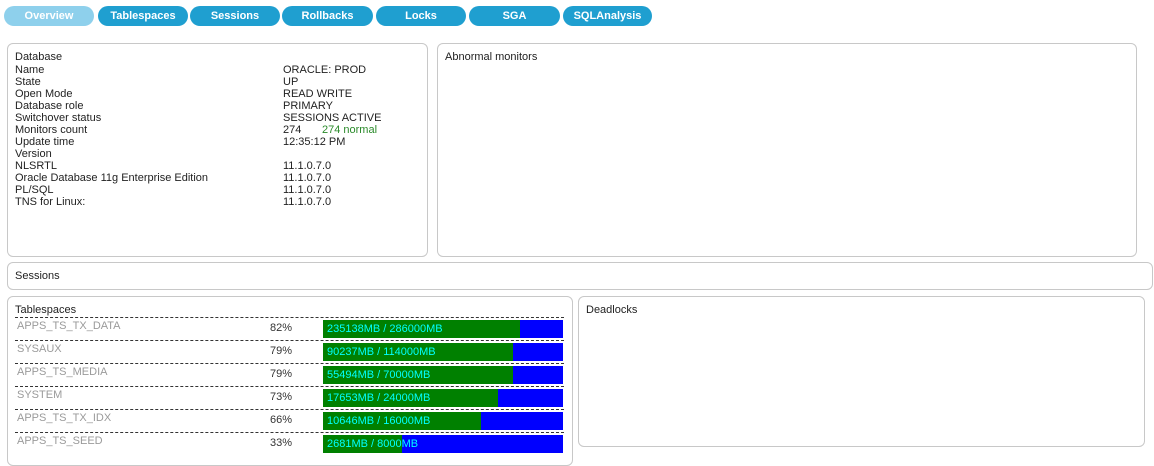 This screenshot has width=1154, height=466. Describe the element at coordinates (291, 82) in the screenshot. I see `db-state-value: UP` at that location.